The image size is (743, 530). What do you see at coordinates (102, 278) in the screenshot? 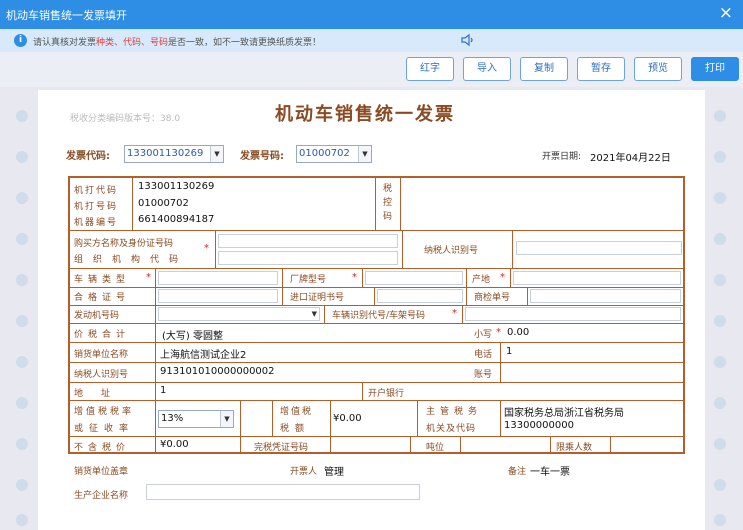
I see `vehicle-type-label: 车辆类型` at bounding box center [102, 278].